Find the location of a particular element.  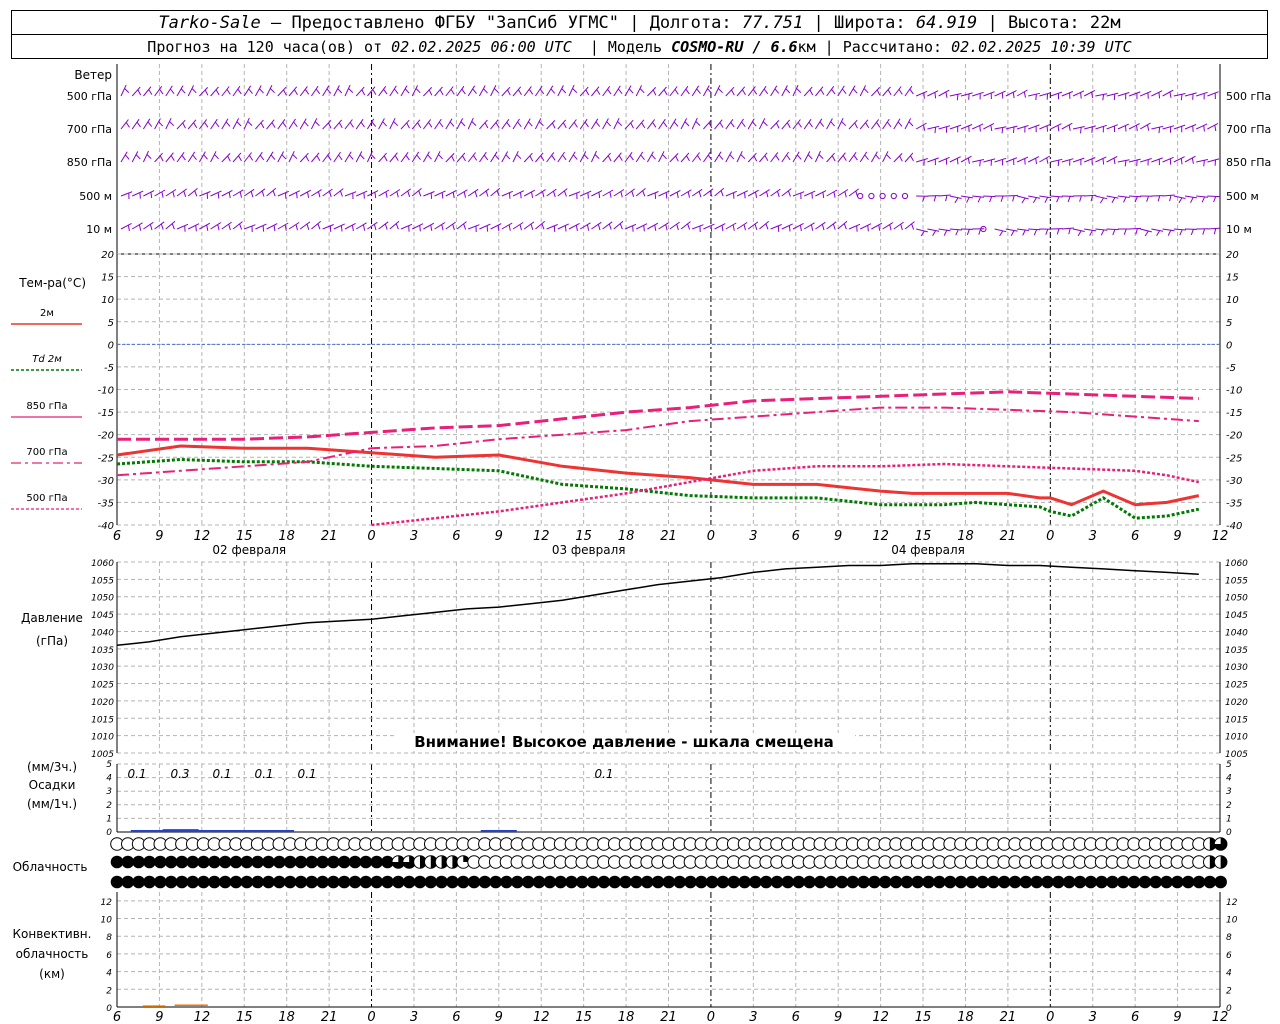

precip-tick-right: 0 is located at coordinates (1229, 833).